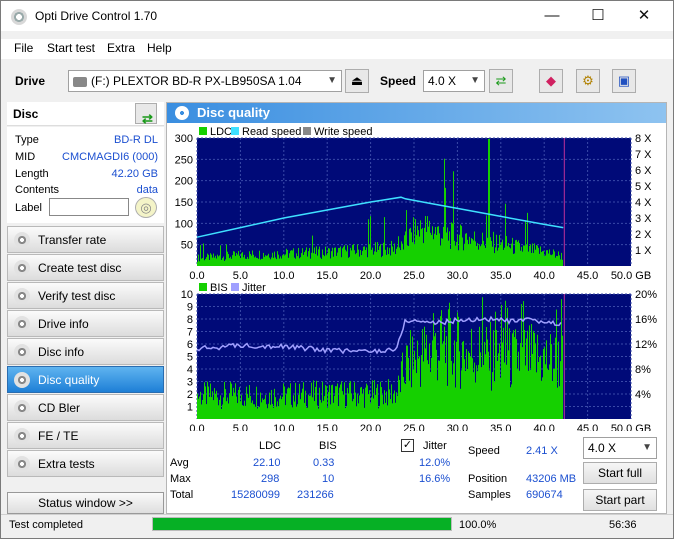 This screenshot has width=674, height=539. I want to click on label-edit-button: ◎, so click(146, 207).